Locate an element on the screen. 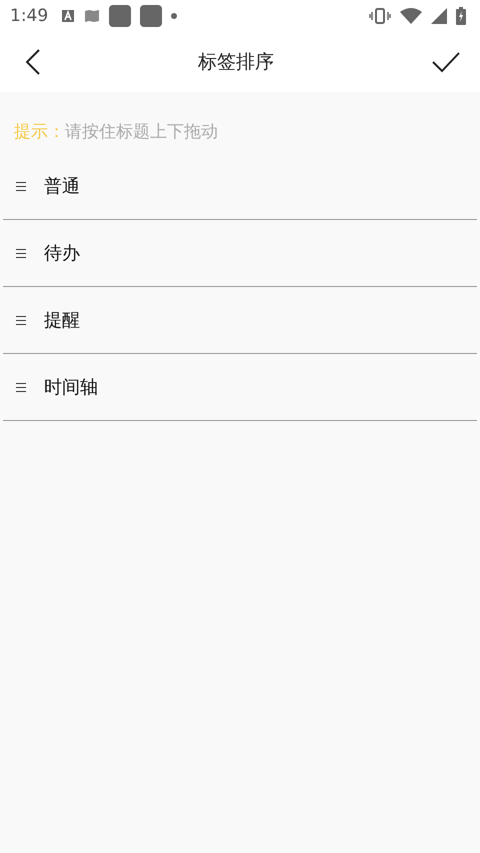  hint-text: 请按住标题上下拖动 is located at coordinates (141, 132).